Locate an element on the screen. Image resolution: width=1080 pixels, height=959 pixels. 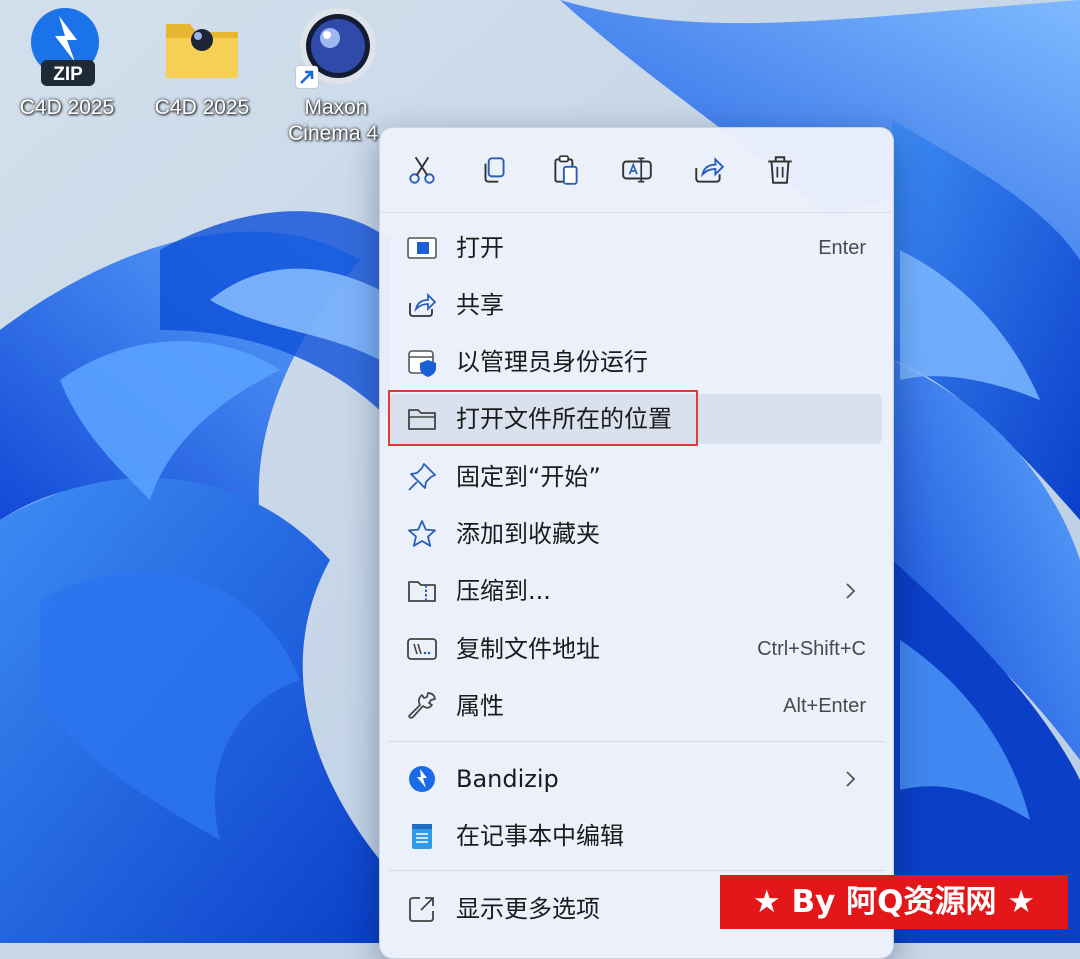
path-icon is located at coordinates (422, 649).